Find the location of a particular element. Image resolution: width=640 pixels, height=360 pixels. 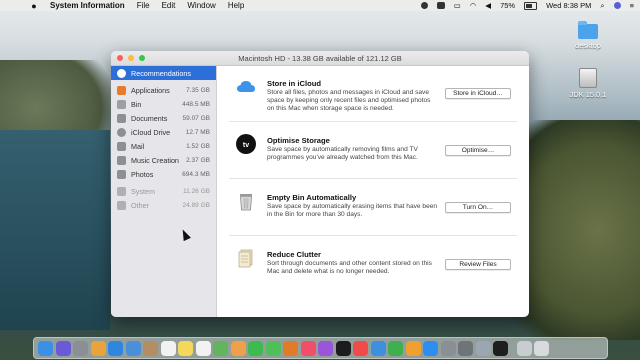

dock-preview-icon is located at coordinates (483, 348).